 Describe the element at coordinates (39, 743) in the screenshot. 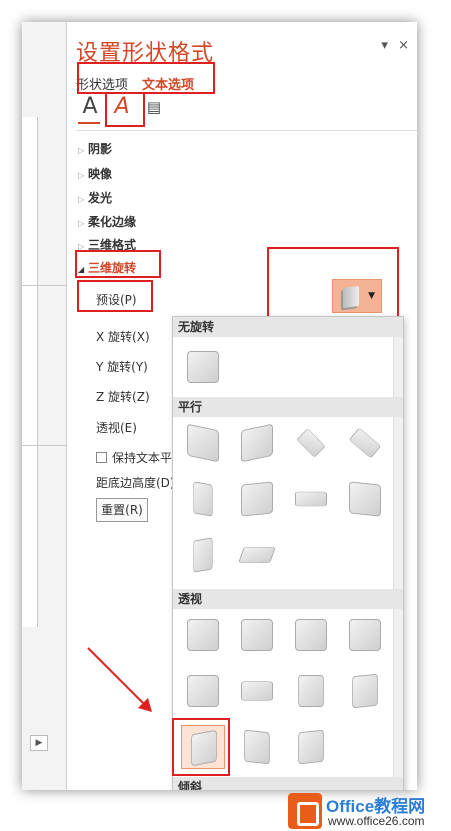

I see `scroll-right-arrow: ▶` at that location.